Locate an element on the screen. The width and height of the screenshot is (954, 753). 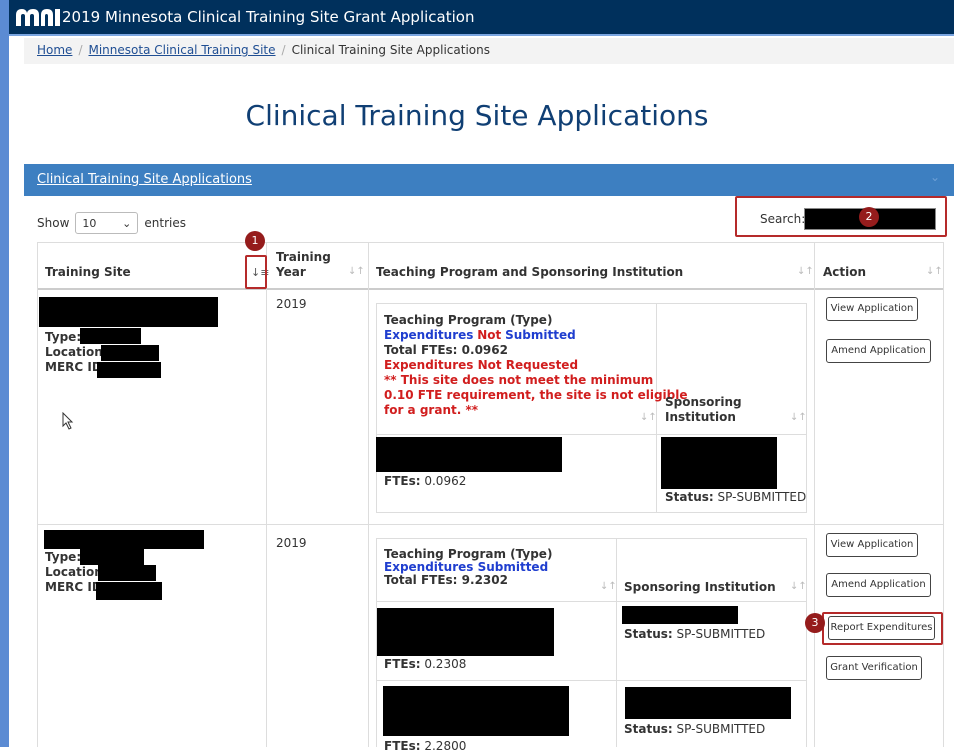
tp-header: Teaching Program (Type) is located at coordinates (468, 320).